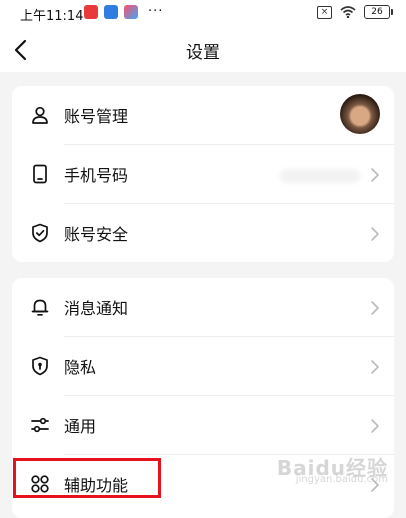 This screenshot has height=518, width=406. What do you see at coordinates (360, 114) in the screenshot?
I see `avatar` at bounding box center [360, 114].